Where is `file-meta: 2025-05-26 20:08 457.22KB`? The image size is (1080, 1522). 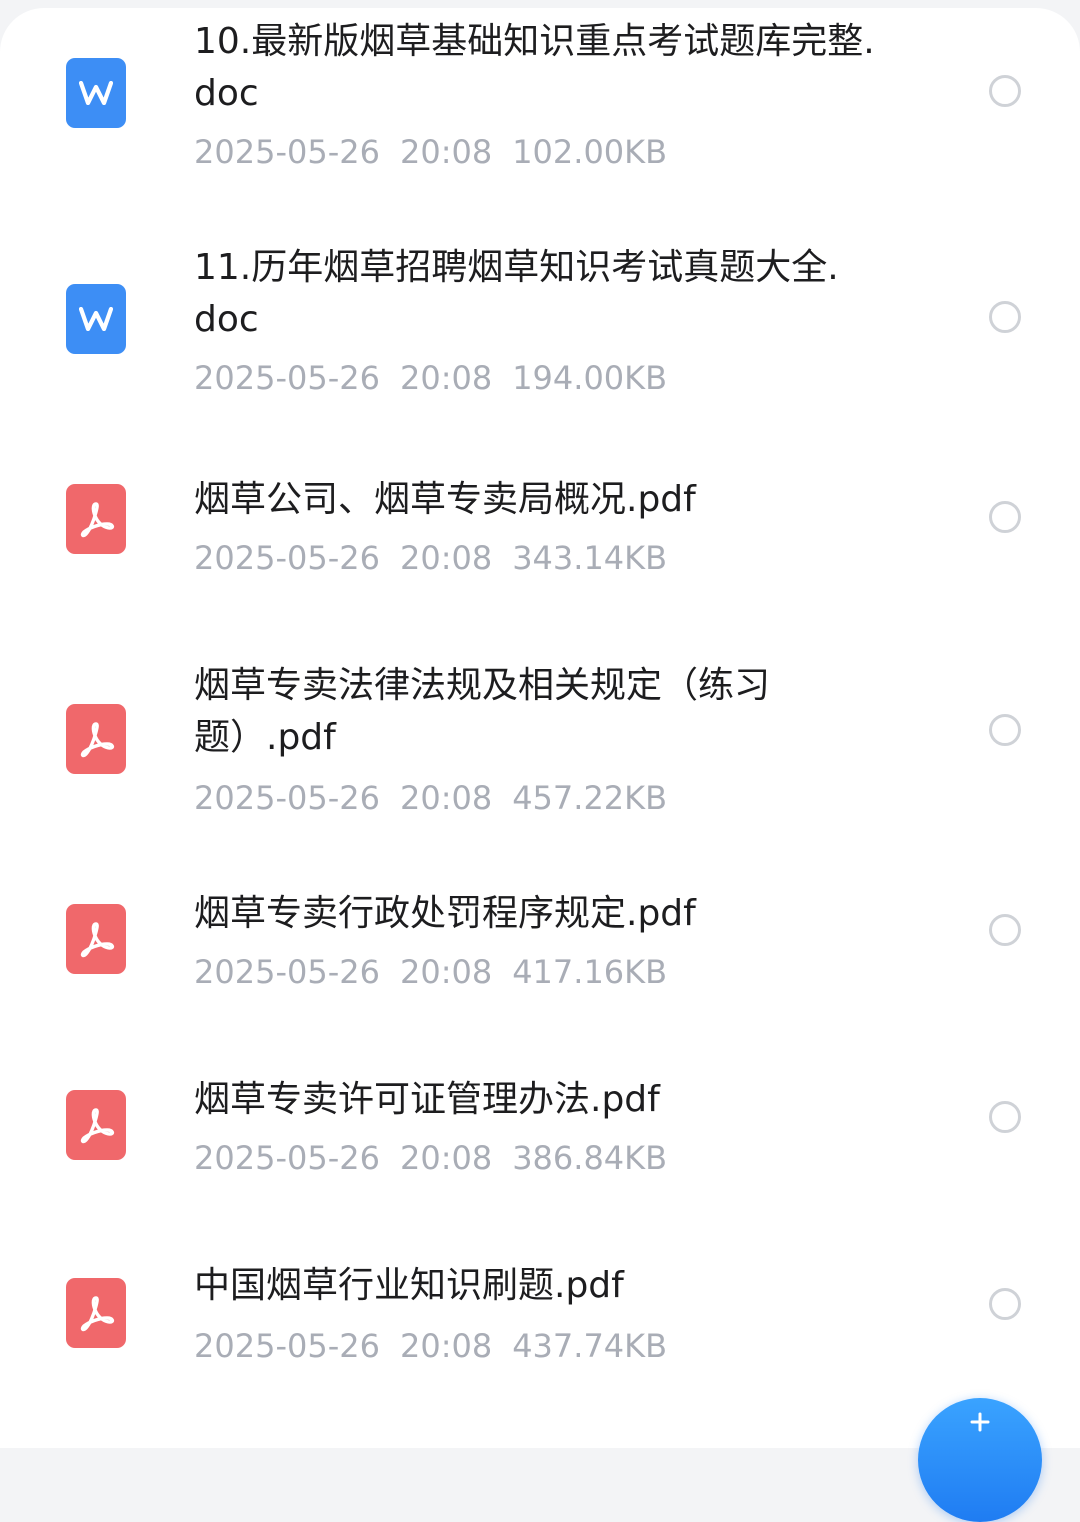 file-meta: 2025-05-26 20:08 457.22KB is located at coordinates (440, 798).